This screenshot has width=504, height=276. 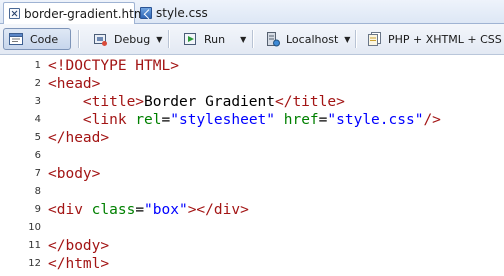 I want to click on debug-button: Debug ▼, so click(x=125, y=39).